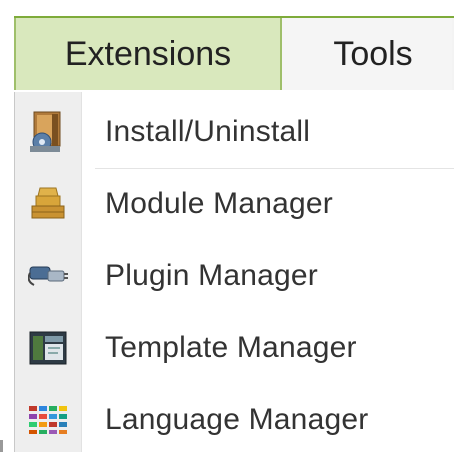  What do you see at coordinates (48, 204) in the screenshot?
I see `module-icon` at bounding box center [48, 204].